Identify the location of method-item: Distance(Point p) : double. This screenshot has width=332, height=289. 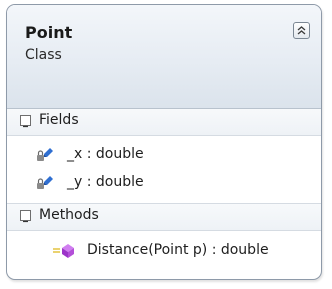
(164, 251).